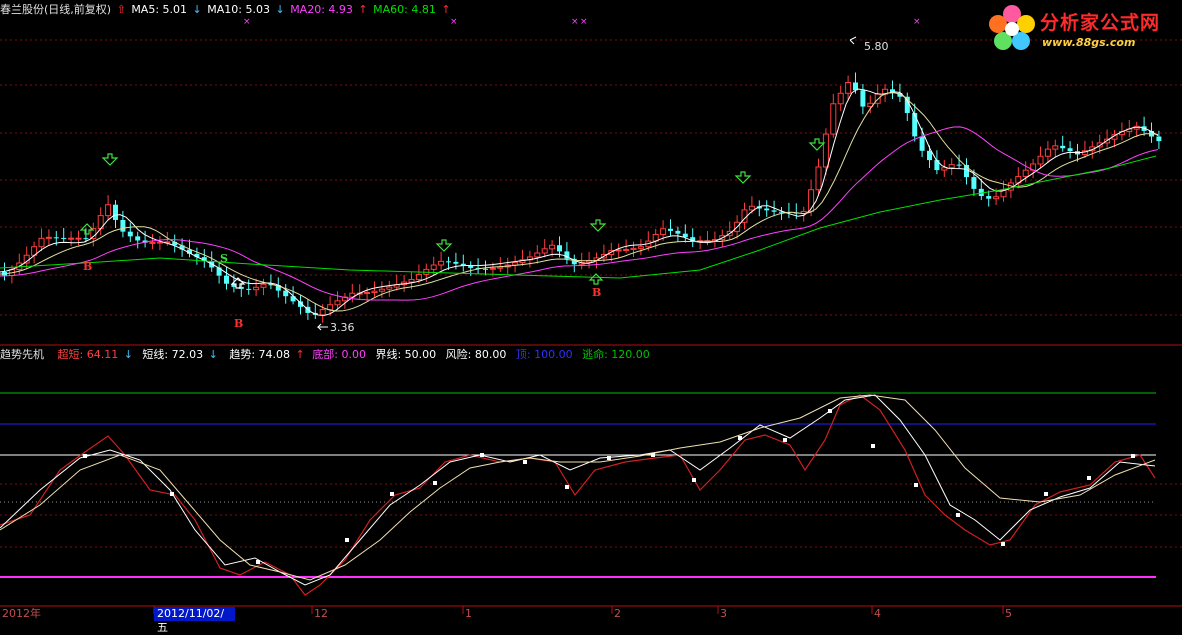 This screenshot has width=1182, height=635. What do you see at coordinates (591, 515) in the screenshot?
I see `indicator-panel-grid` at bounding box center [591, 515].